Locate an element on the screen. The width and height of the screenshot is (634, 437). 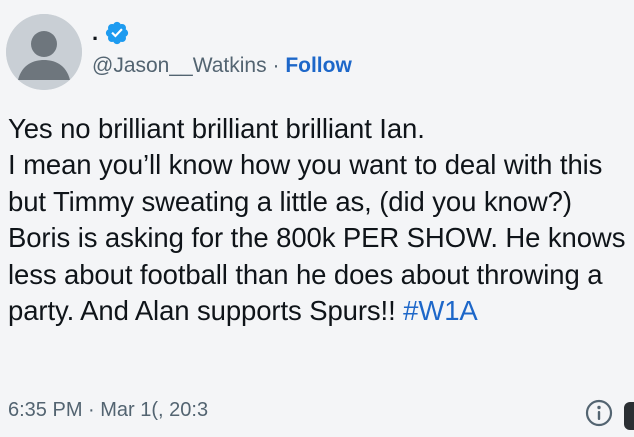
tweet-timestamp: 6:35 PM · Mar 1⁠(, 20⁠:3 is located at coordinates (108, 410).